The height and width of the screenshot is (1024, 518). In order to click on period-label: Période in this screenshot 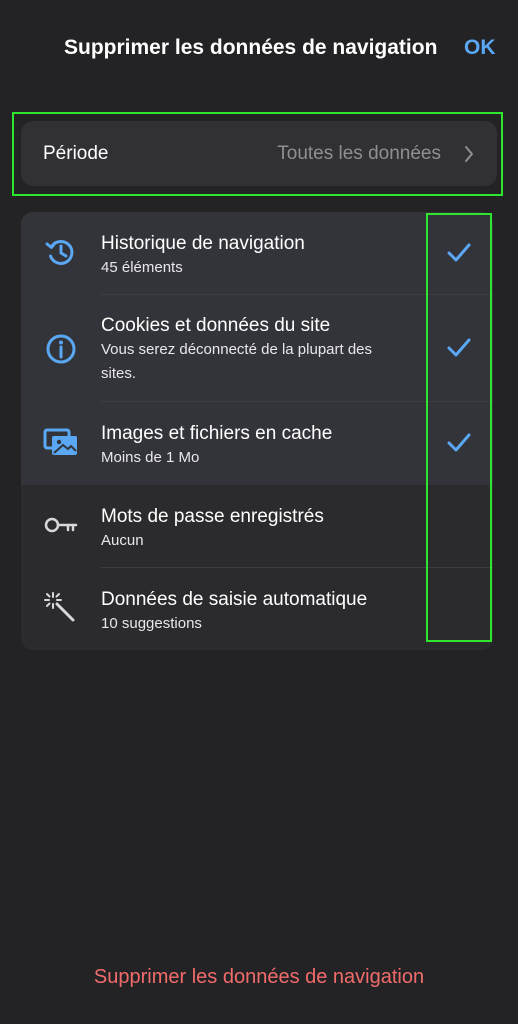, I will do `click(76, 153)`.